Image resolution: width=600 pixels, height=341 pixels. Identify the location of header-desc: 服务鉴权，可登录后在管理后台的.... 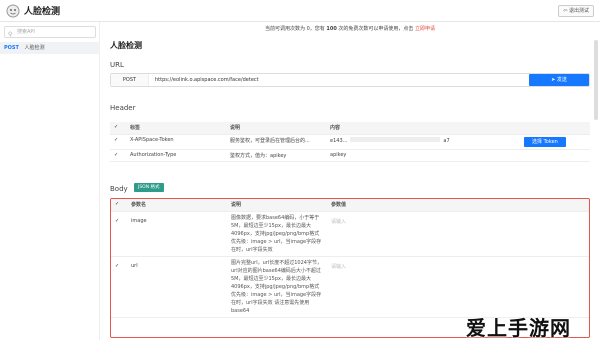
(276, 141).